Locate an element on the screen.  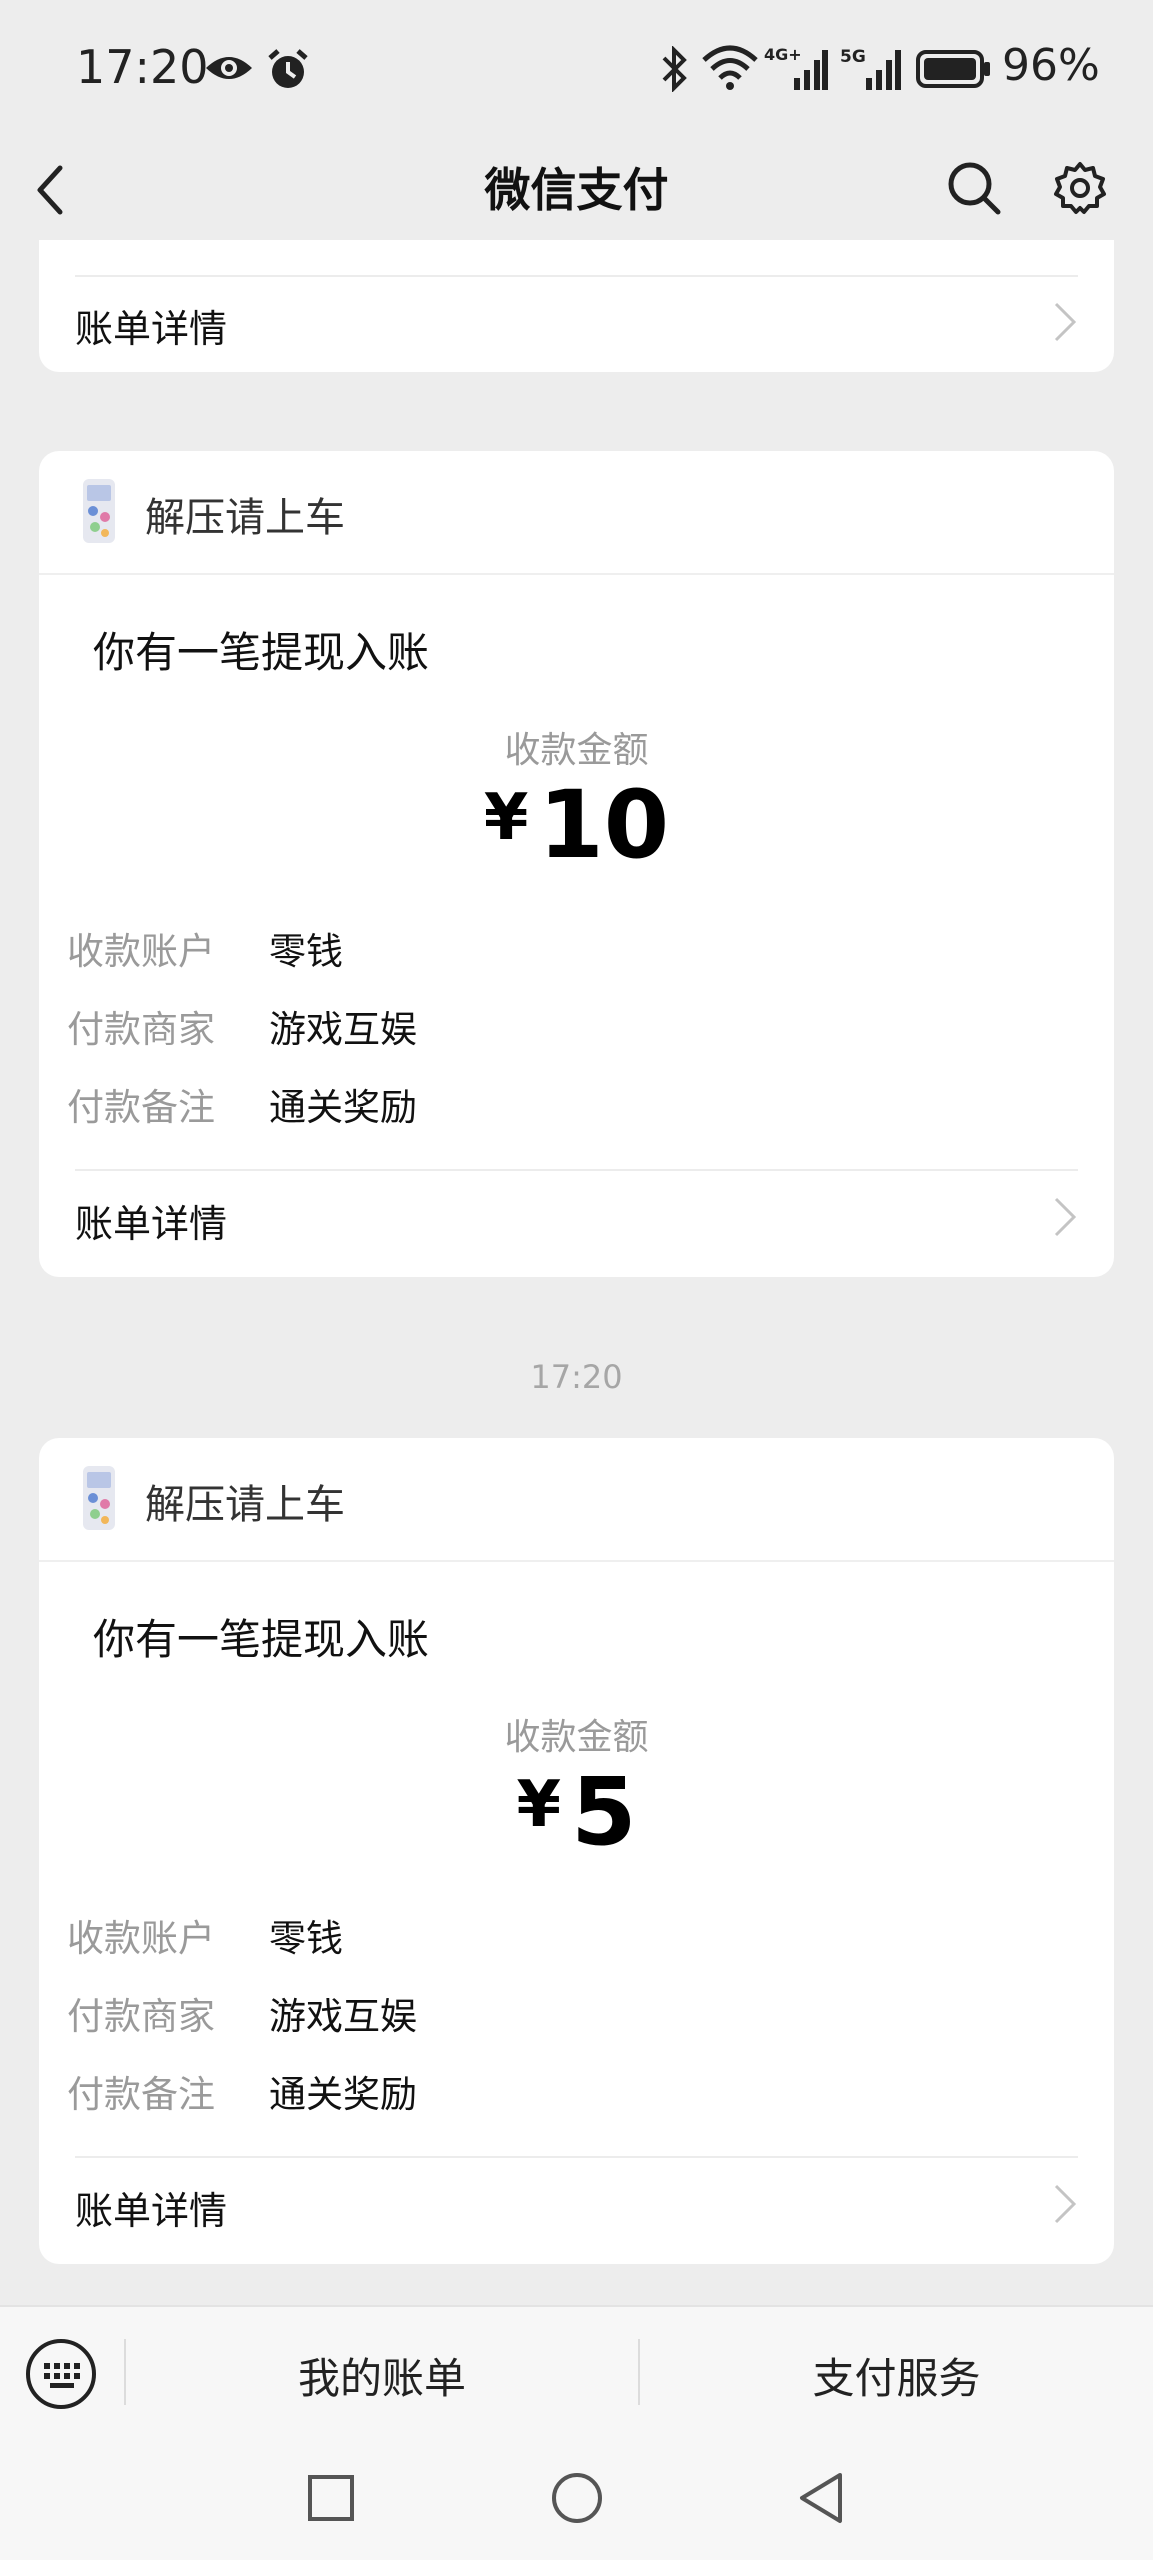
home-circle-icon is located at coordinates (577, 2498).